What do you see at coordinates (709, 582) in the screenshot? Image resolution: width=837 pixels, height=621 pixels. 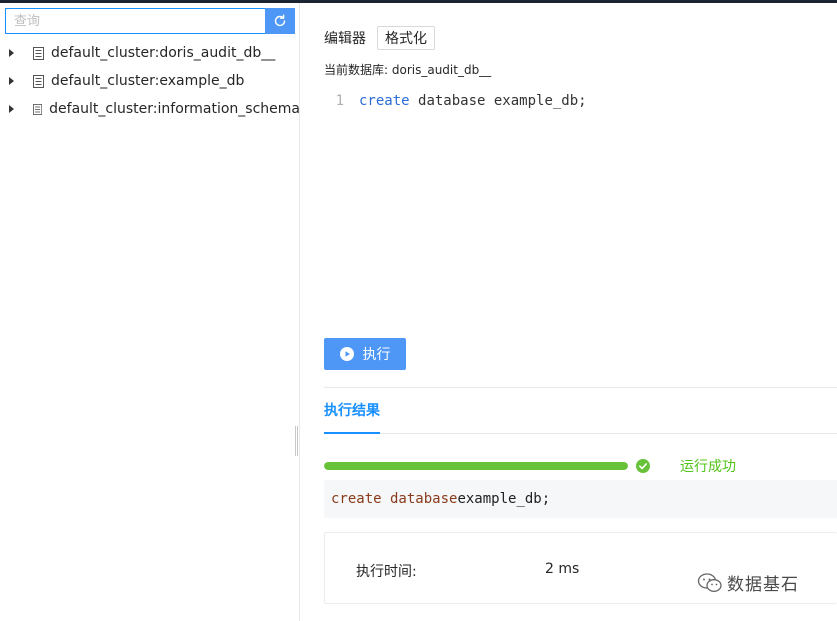 I see `wechat-icon` at bounding box center [709, 582].